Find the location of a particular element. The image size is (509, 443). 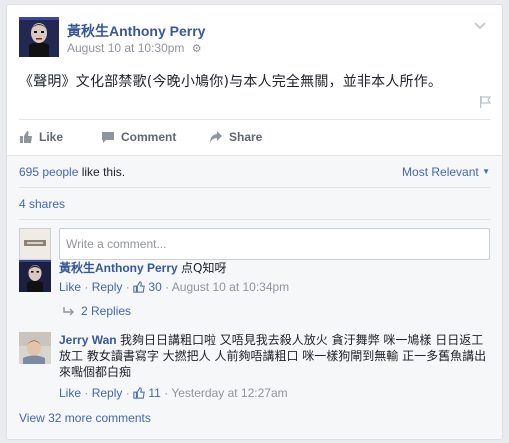

share-icon is located at coordinates (216, 137).